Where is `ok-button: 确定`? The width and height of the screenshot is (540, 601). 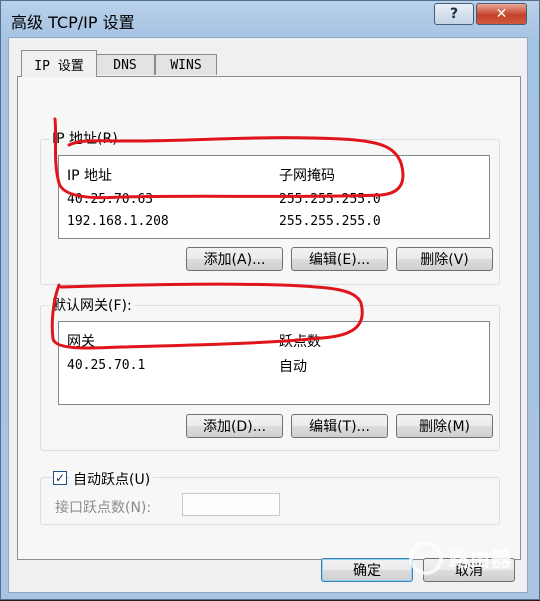 ok-button: 确定 is located at coordinates (367, 570).